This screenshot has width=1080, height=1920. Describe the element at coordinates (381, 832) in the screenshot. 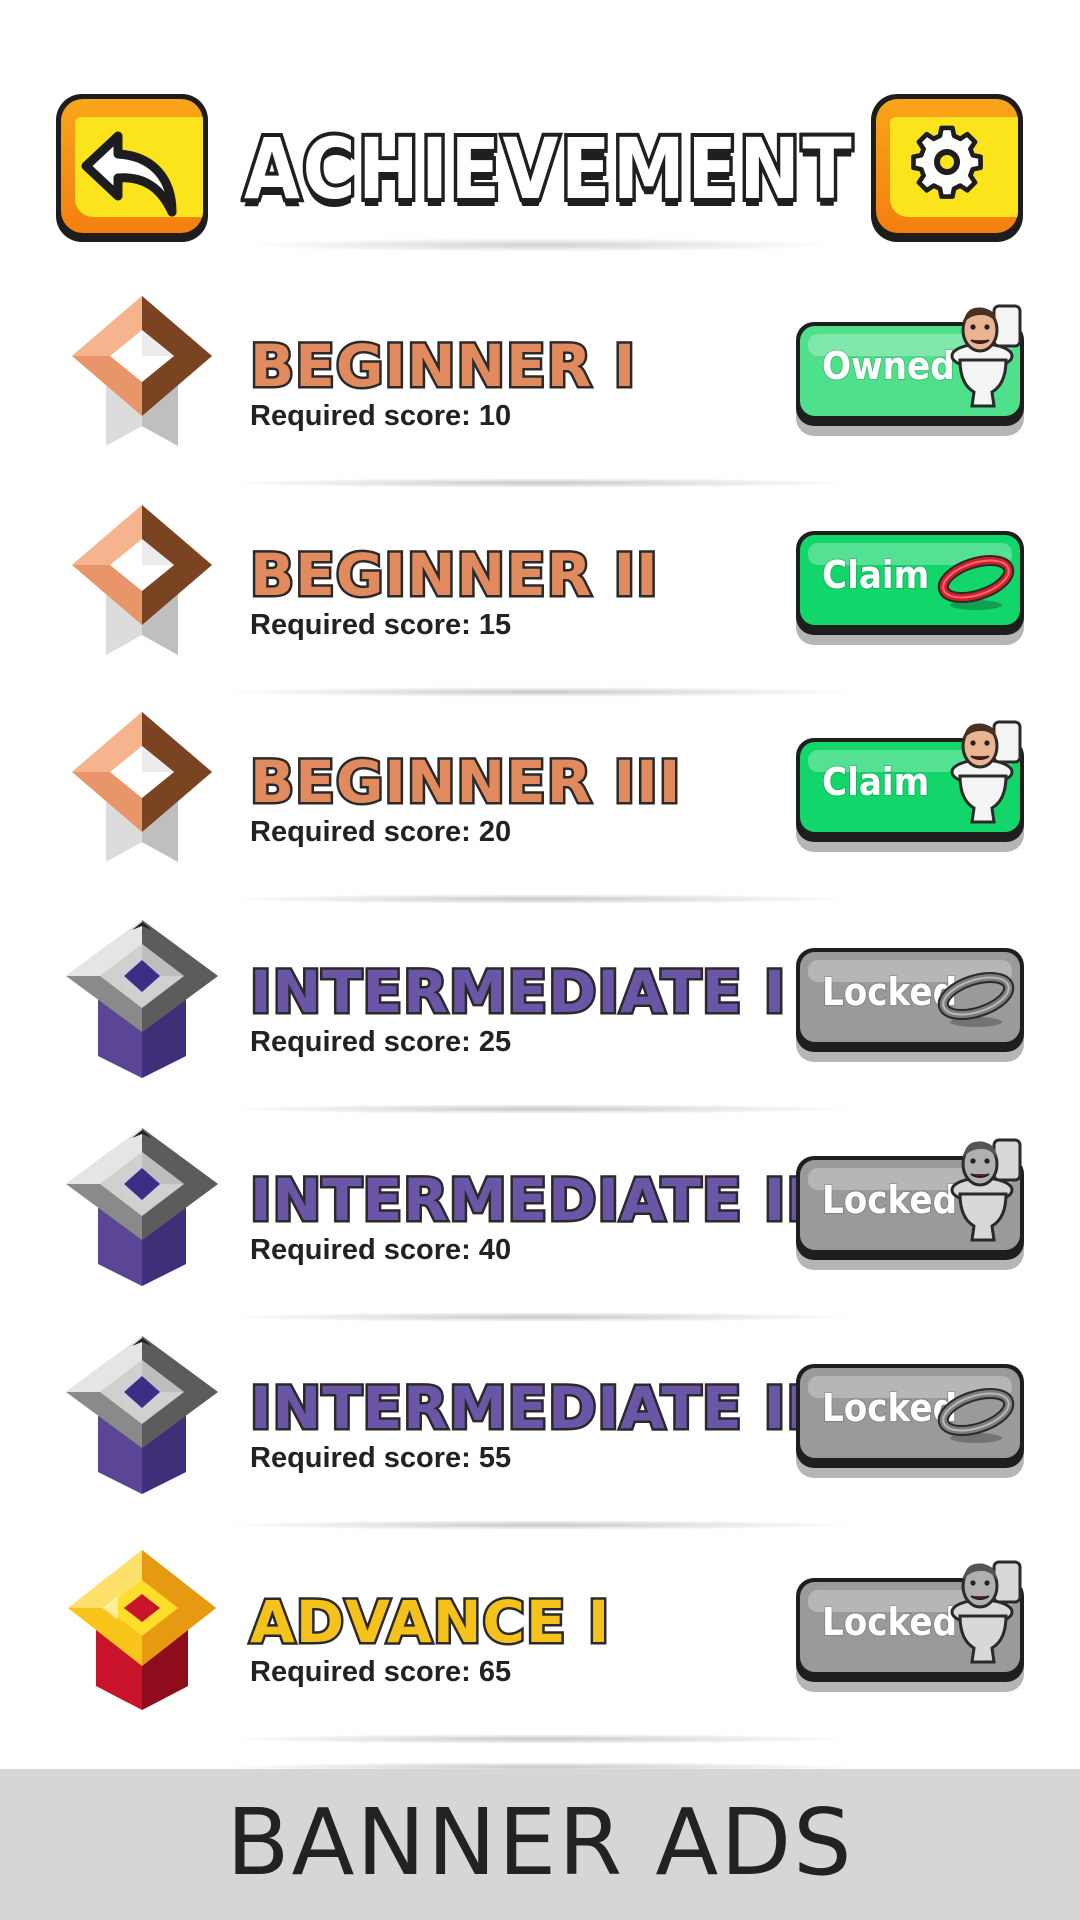

I see `required-score: Required score: 20` at that location.